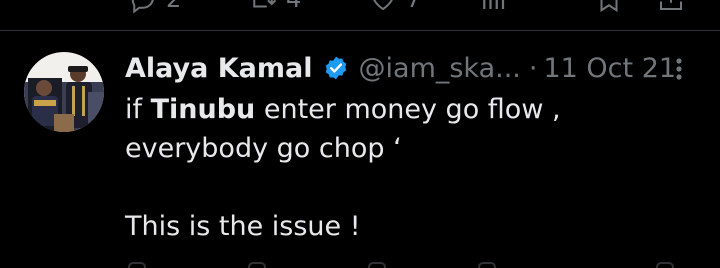 The width and height of the screenshot is (720, 268). Describe the element at coordinates (173, 6) in the screenshot. I see `reply-count: 2` at that location.